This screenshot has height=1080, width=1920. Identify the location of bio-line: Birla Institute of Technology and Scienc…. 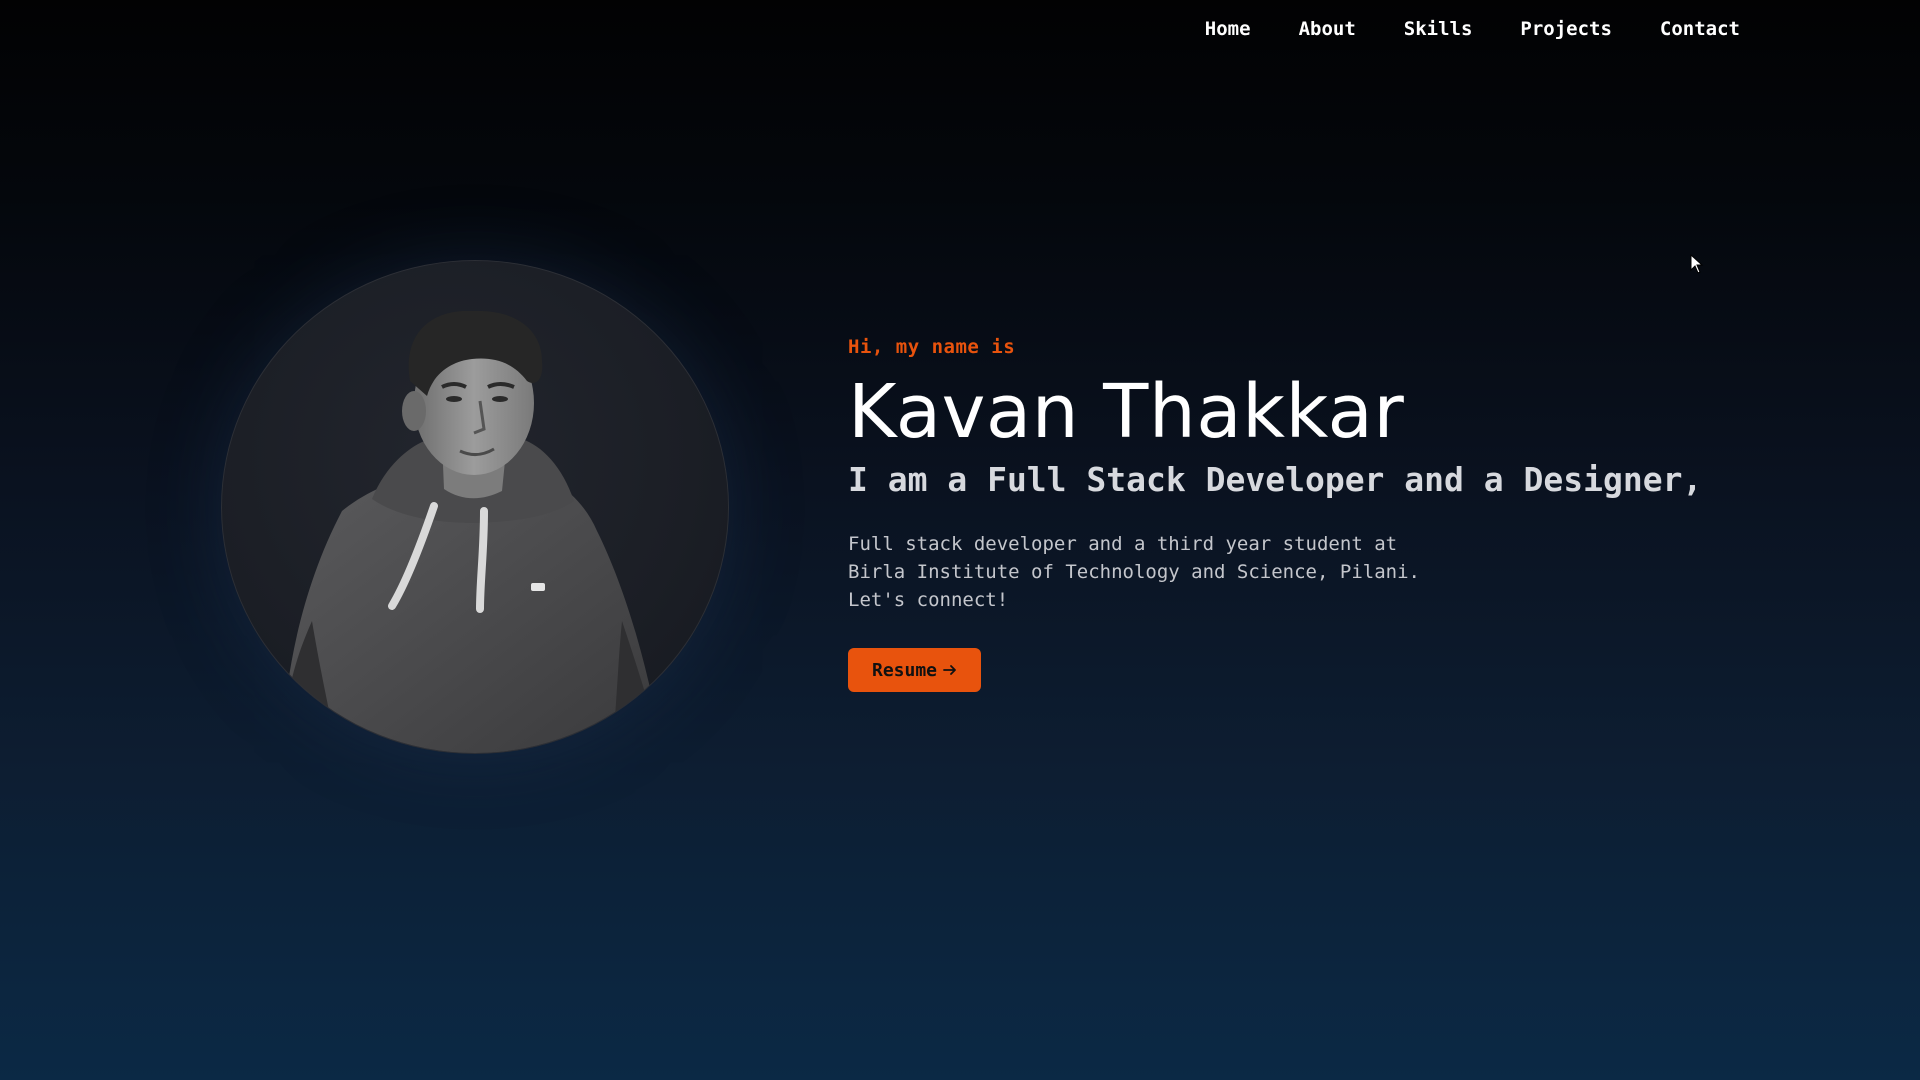
(1134, 572).